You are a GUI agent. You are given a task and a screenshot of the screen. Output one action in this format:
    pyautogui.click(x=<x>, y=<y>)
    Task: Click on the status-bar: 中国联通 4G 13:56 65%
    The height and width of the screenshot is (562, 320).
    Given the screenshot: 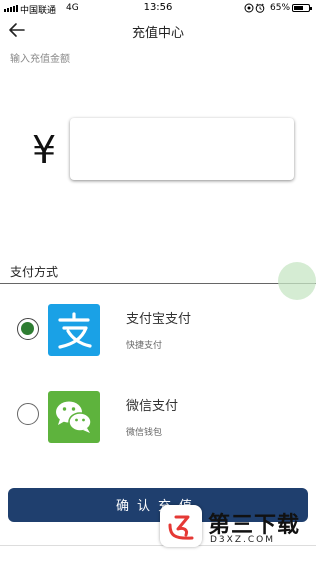 What is the action you would take?
    pyautogui.click(x=158, y=8)
    